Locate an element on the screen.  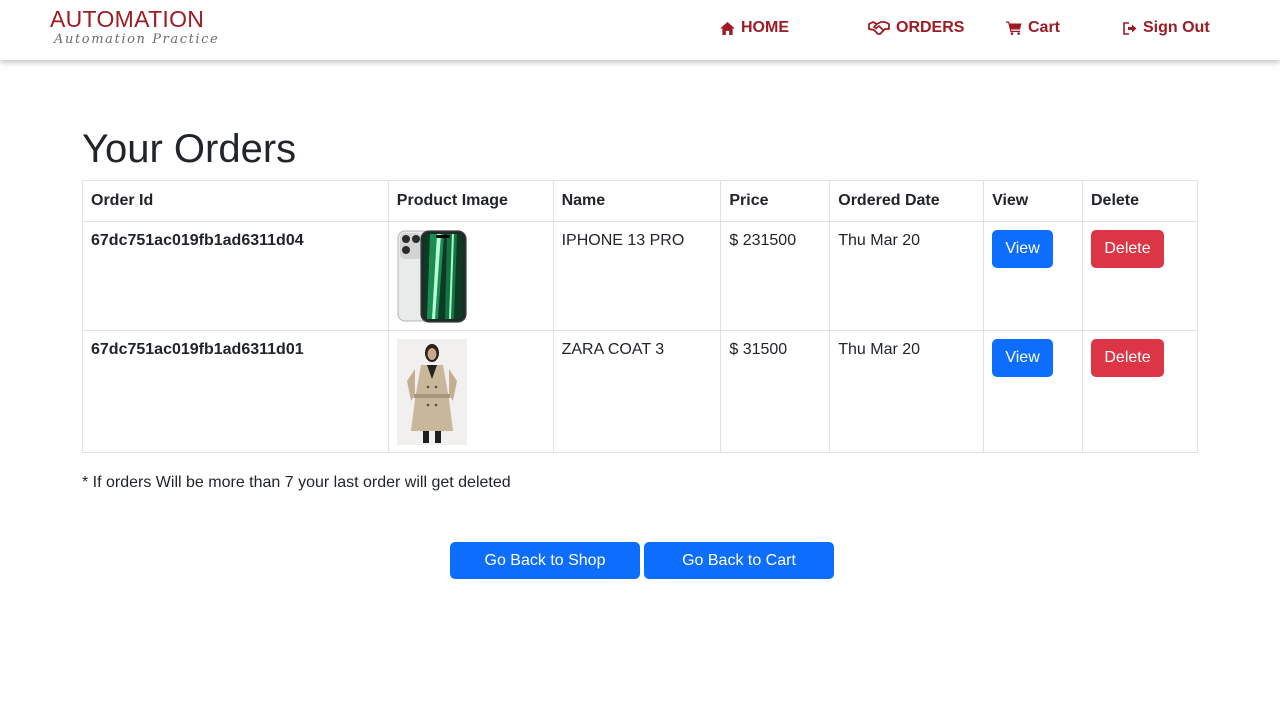
nav-cart-label: Cart is located at coordinates (1044, 27).